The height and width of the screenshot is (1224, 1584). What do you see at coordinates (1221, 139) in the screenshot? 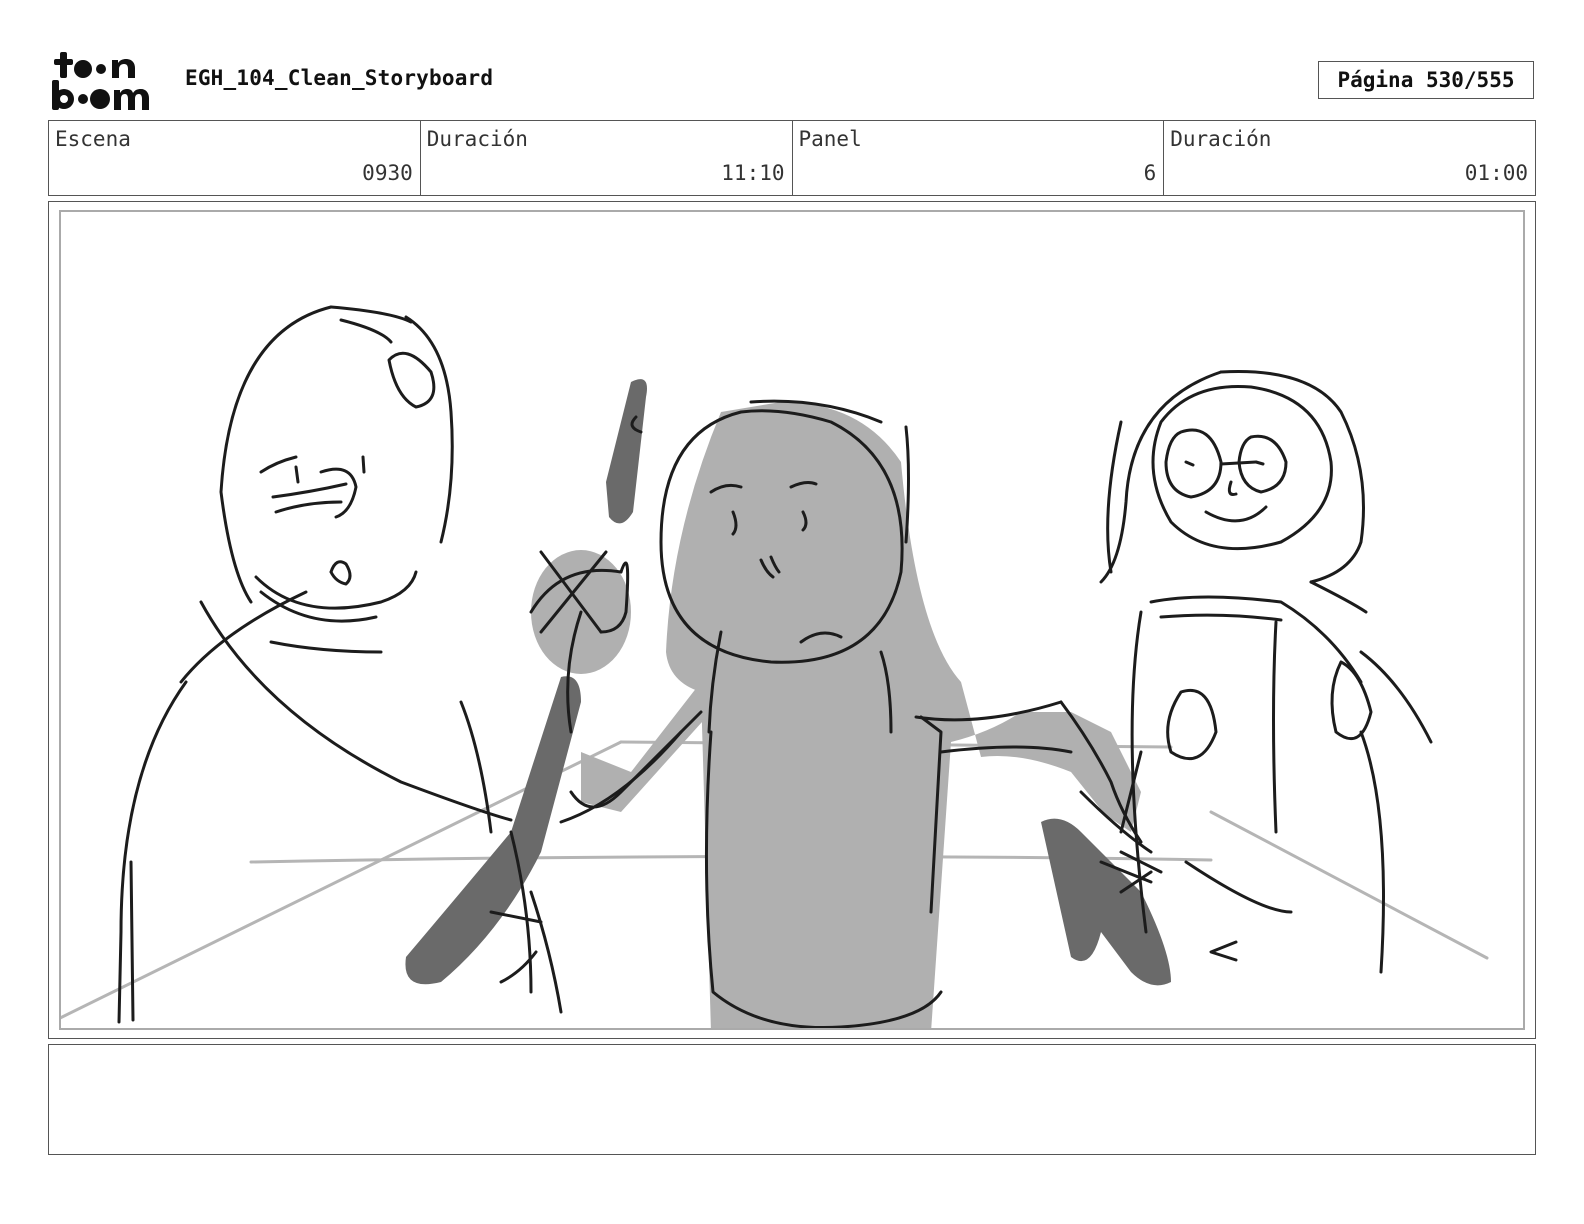
I see `panel-duration-label: Duración` at bounding box center [1221, 139].